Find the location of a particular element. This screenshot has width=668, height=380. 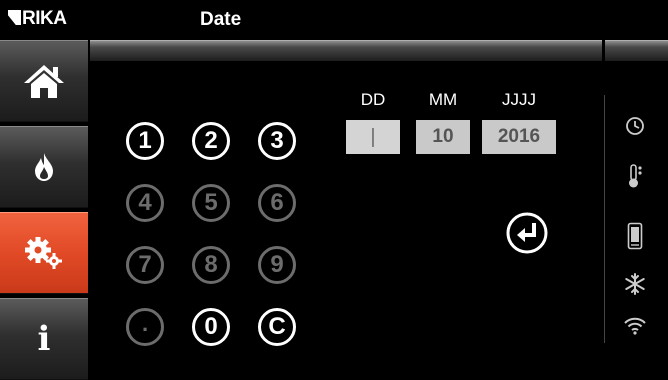

day-field: | is located at coordinates (373, 137).